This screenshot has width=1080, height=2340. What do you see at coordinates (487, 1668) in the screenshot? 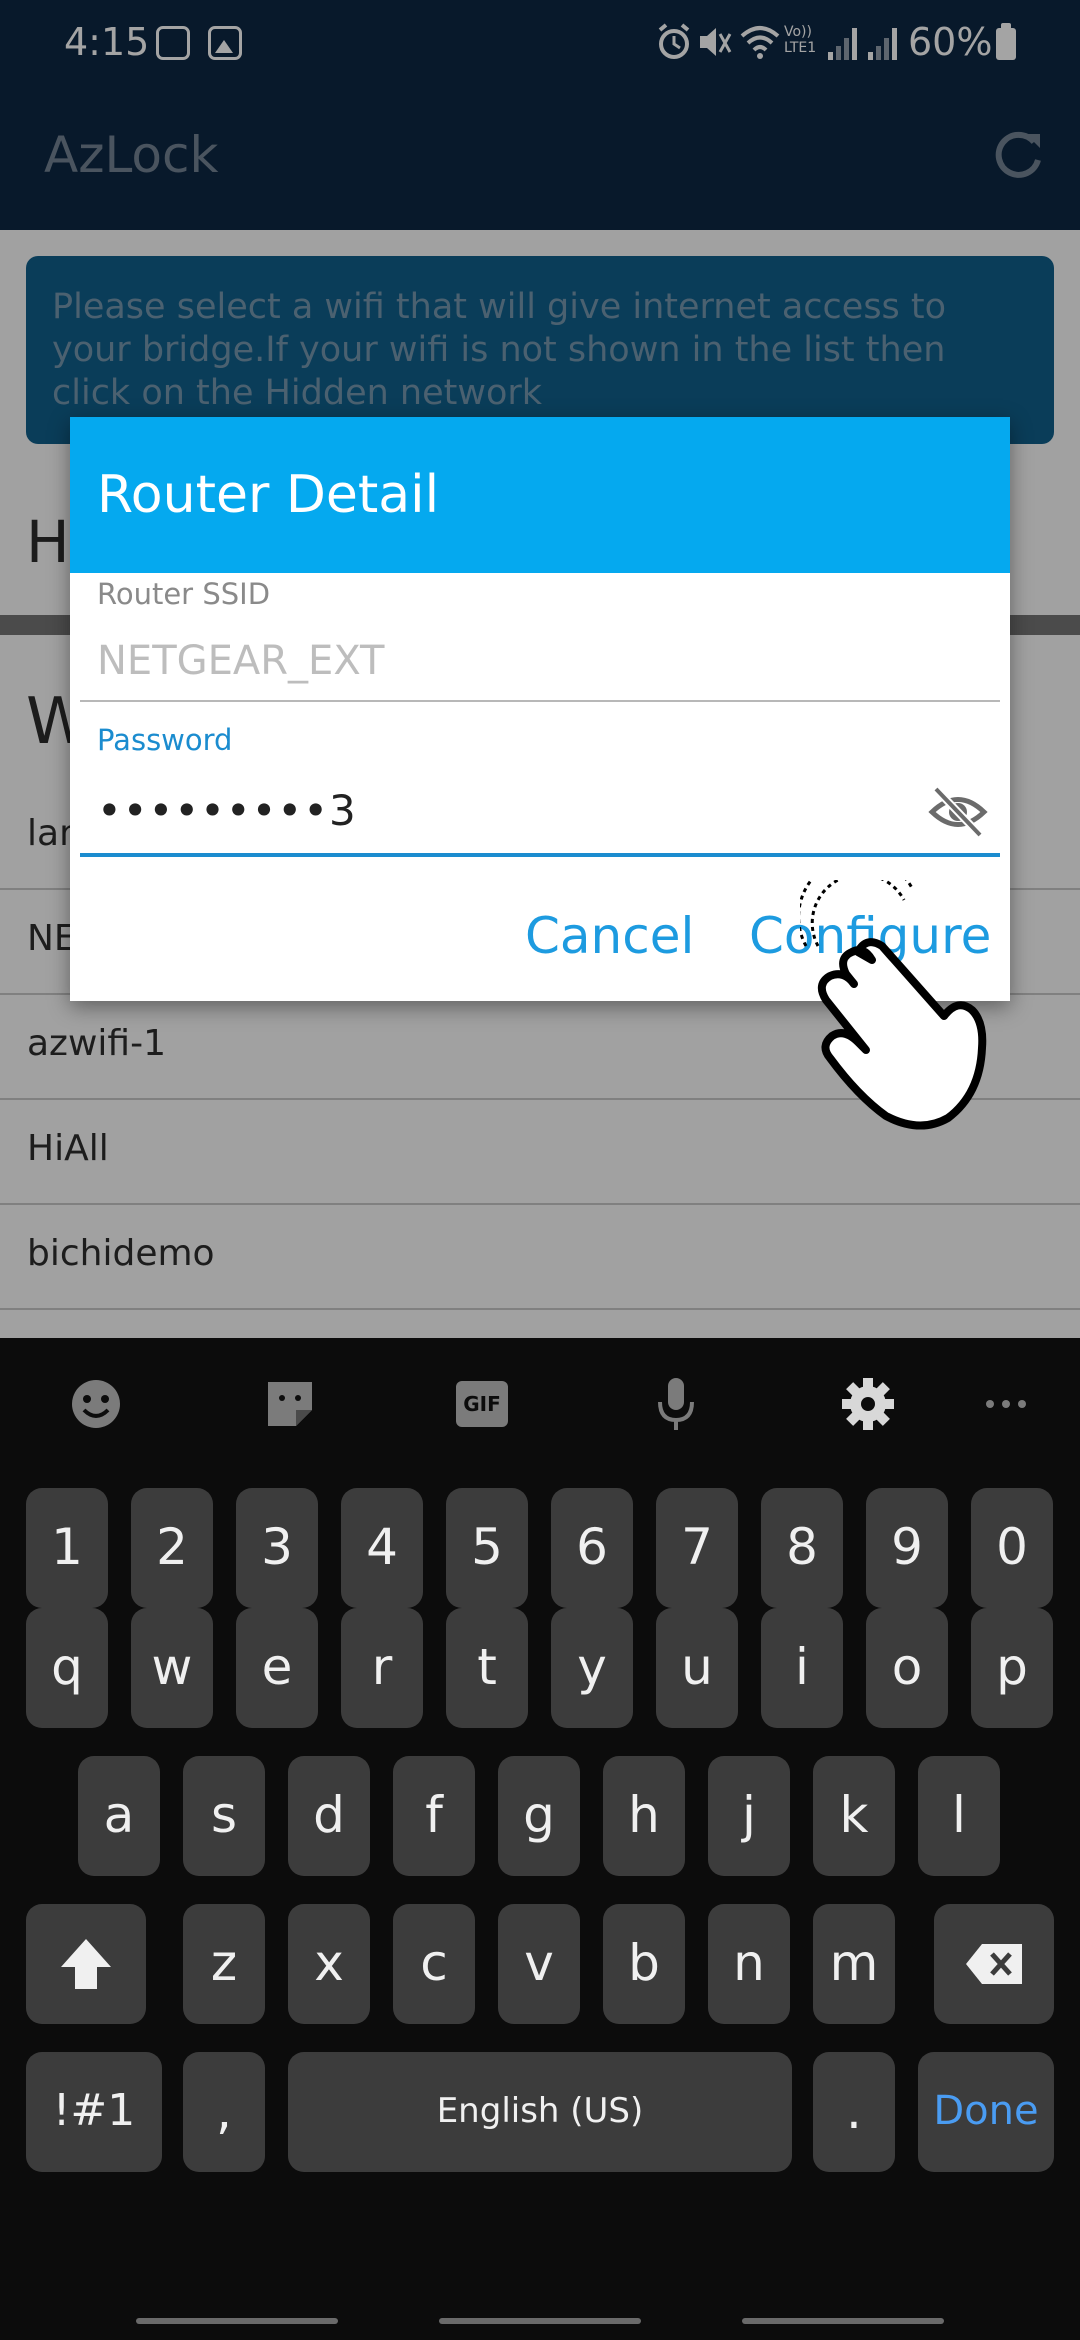
I see `key-t: t` at bounding box center [487, 1668].